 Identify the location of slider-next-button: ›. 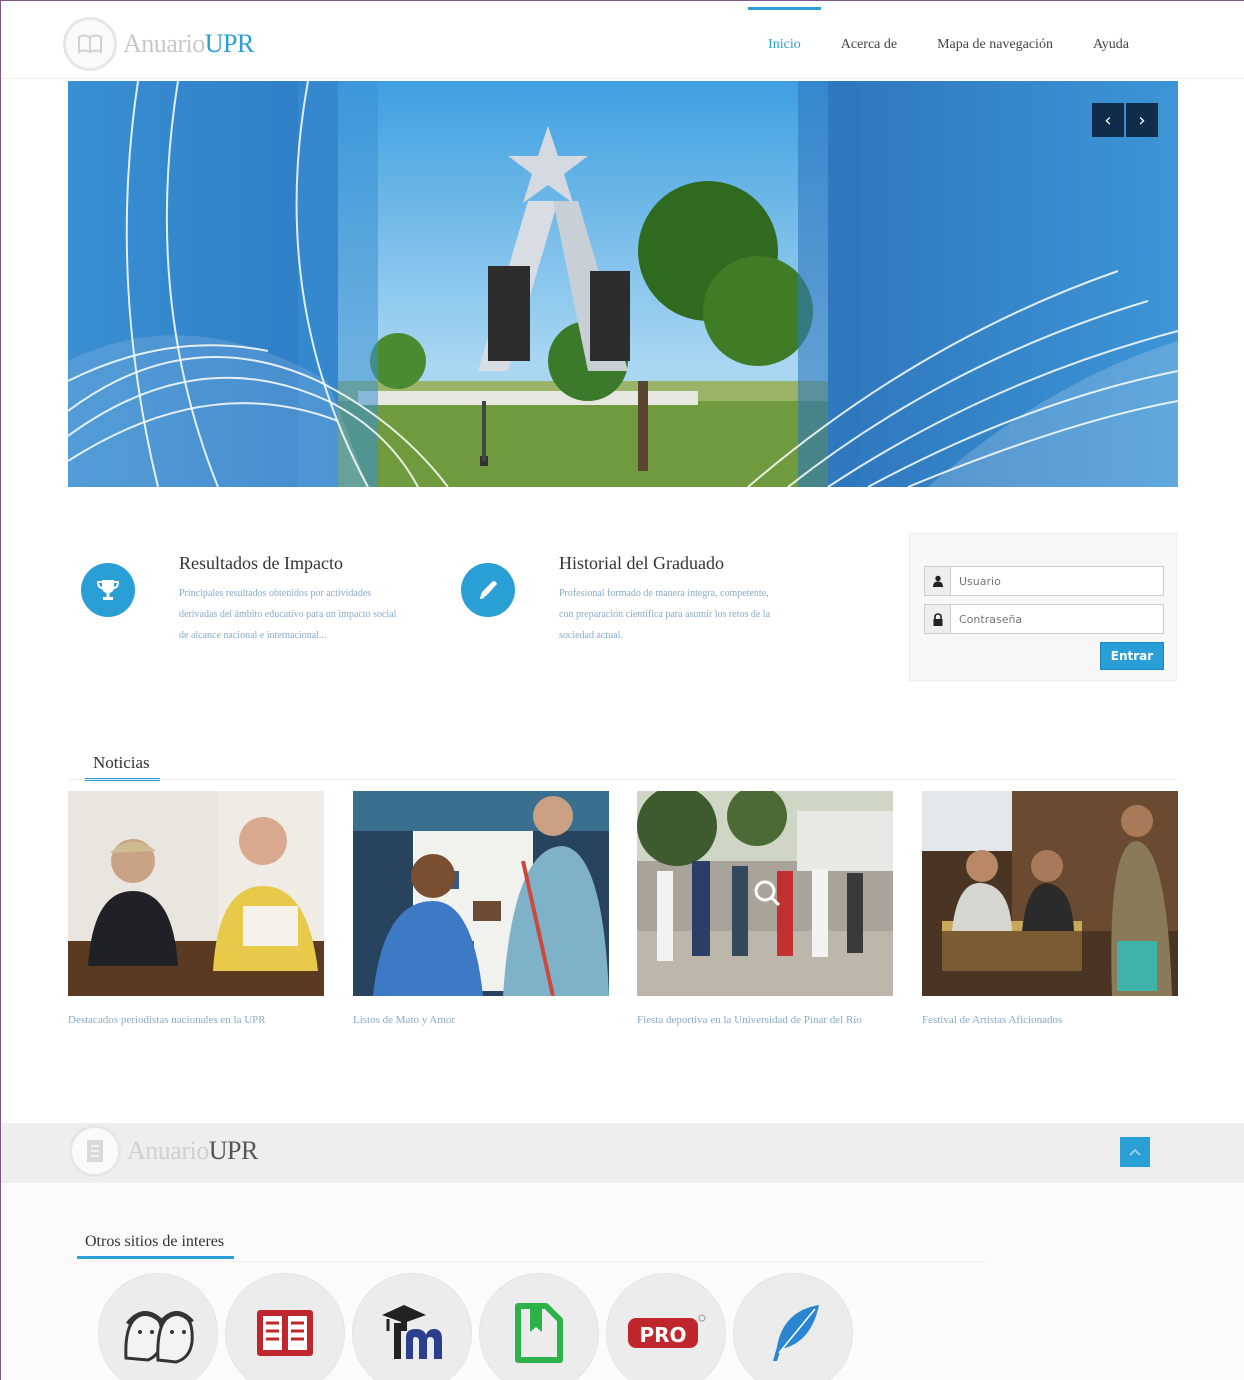
(1142, 120).